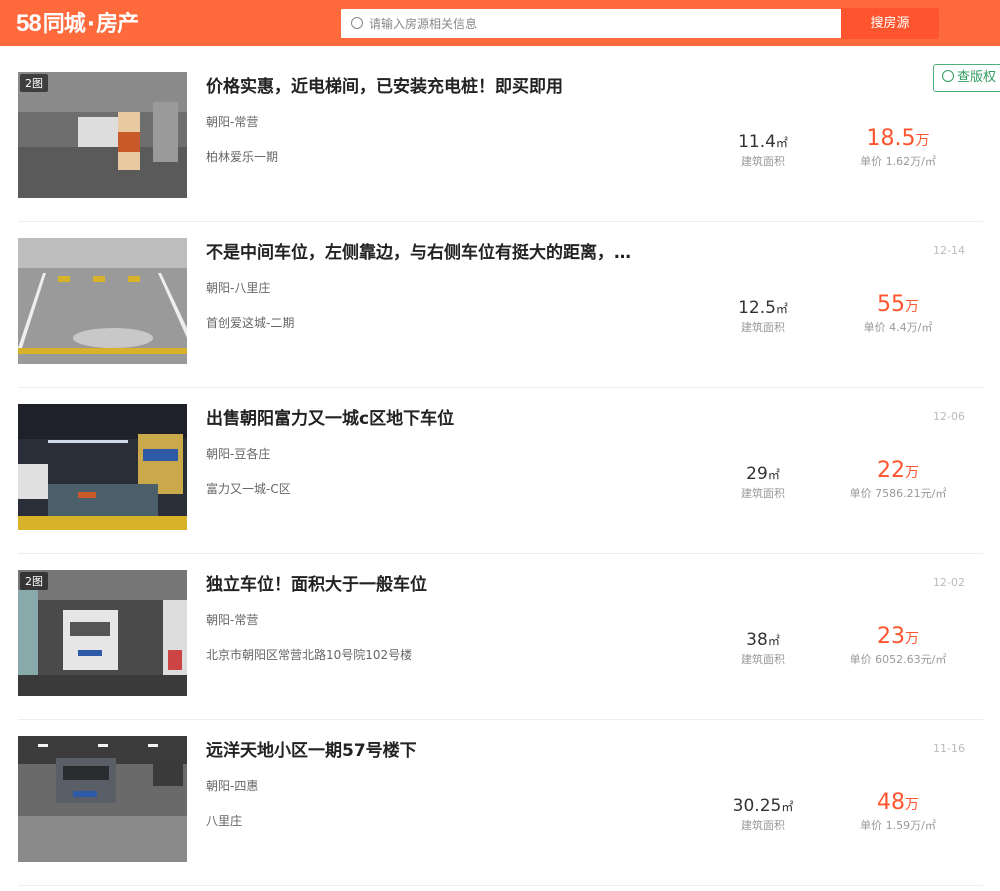  Describe the element at coordinates (238, 288) in the screenshot. I see `listing-district: 朝阳-八里庄` at that location.